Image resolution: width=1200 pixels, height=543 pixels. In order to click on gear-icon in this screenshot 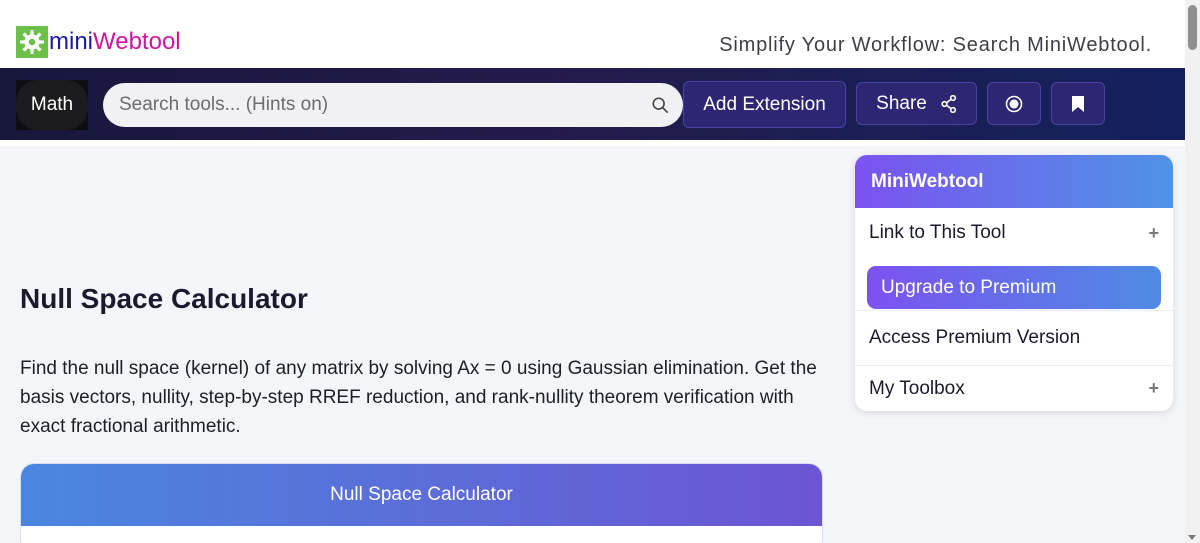, I will do `click(32, 42)`.